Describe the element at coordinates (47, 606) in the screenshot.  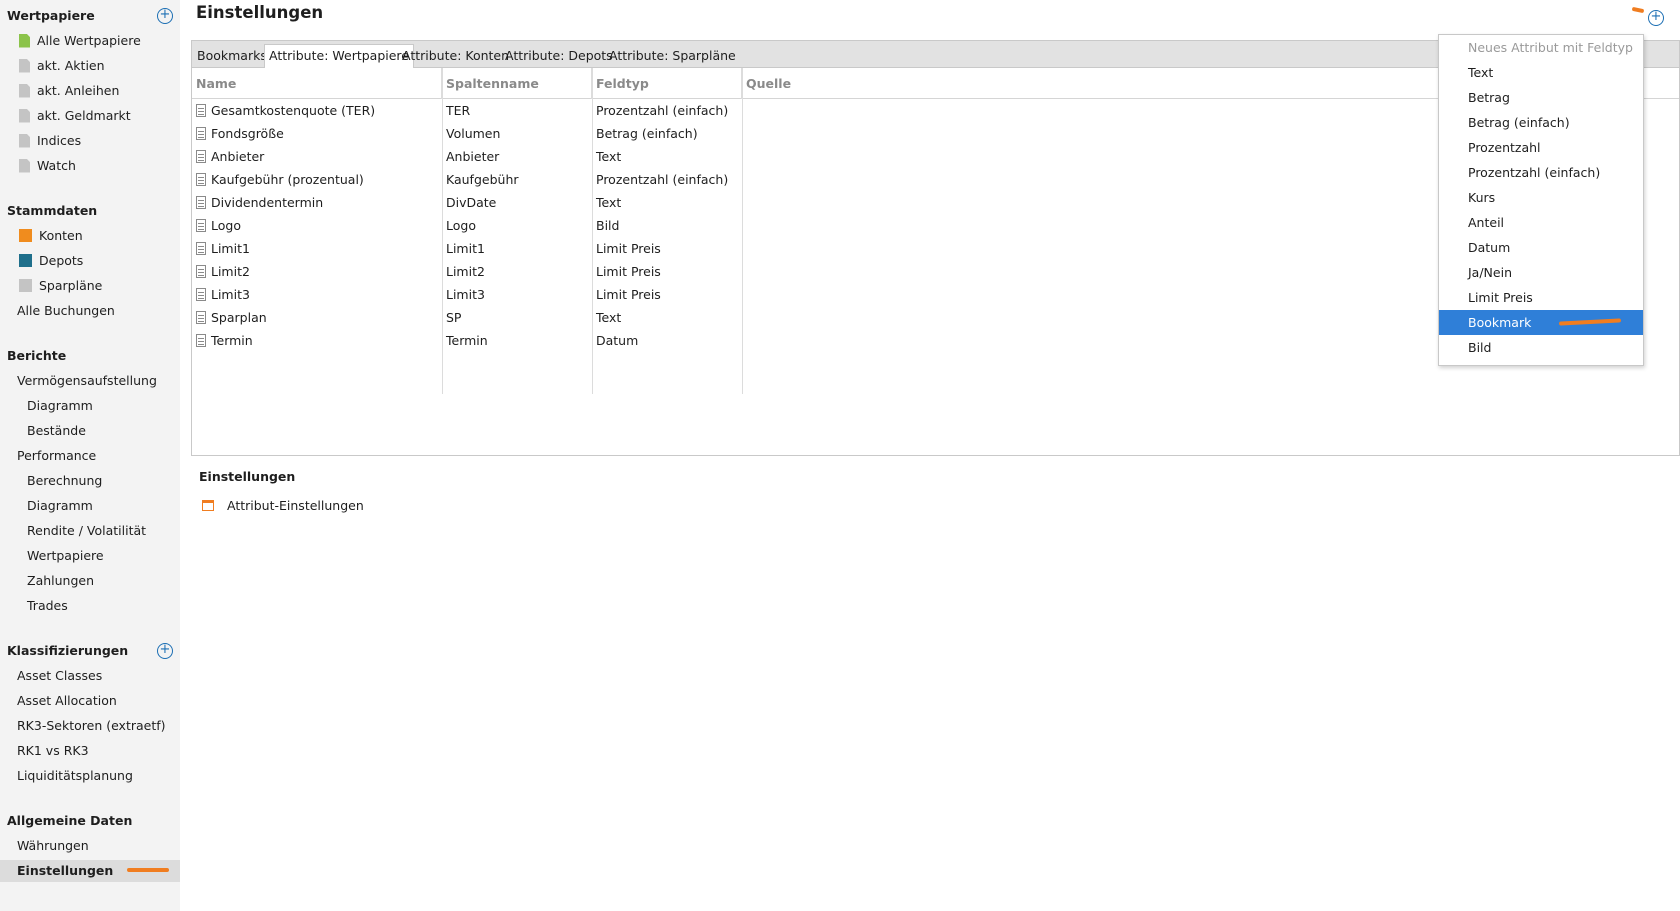
I see `sidebar-item-trades: Trades` at that location.